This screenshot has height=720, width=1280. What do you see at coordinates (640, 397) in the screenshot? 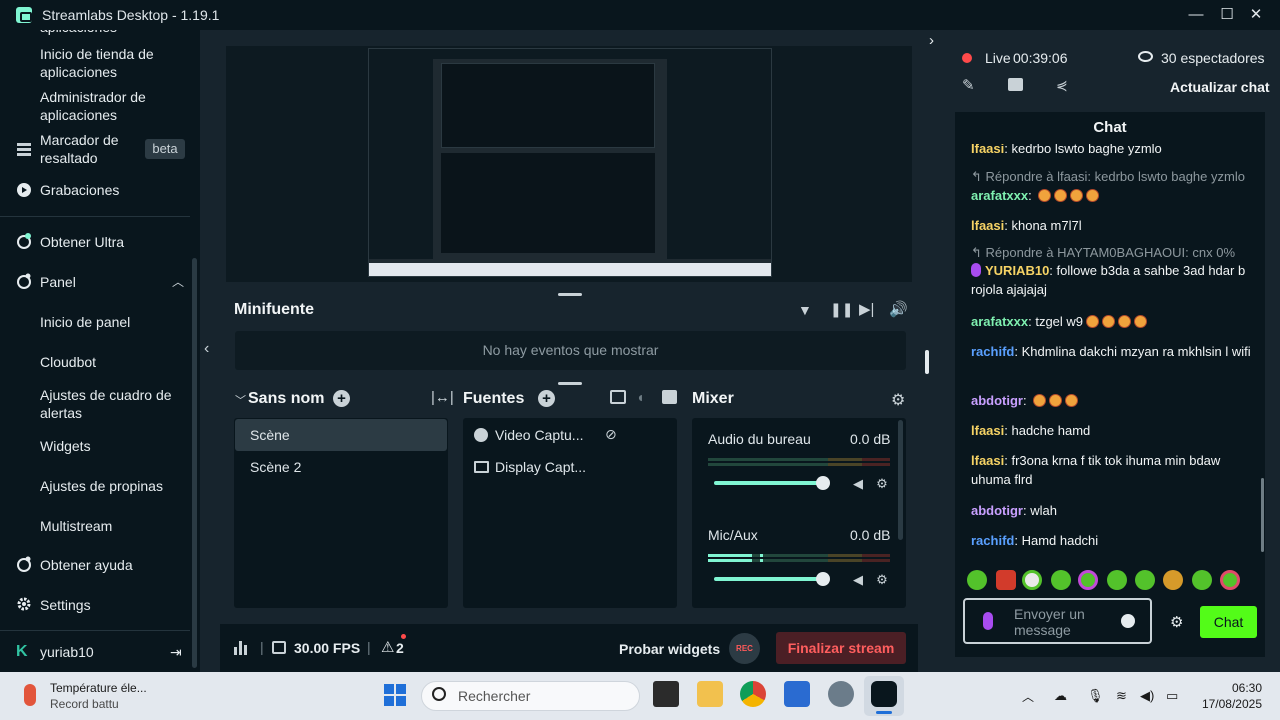
I see `source-audio-icon: ◖` at bounding box center [640, 397].